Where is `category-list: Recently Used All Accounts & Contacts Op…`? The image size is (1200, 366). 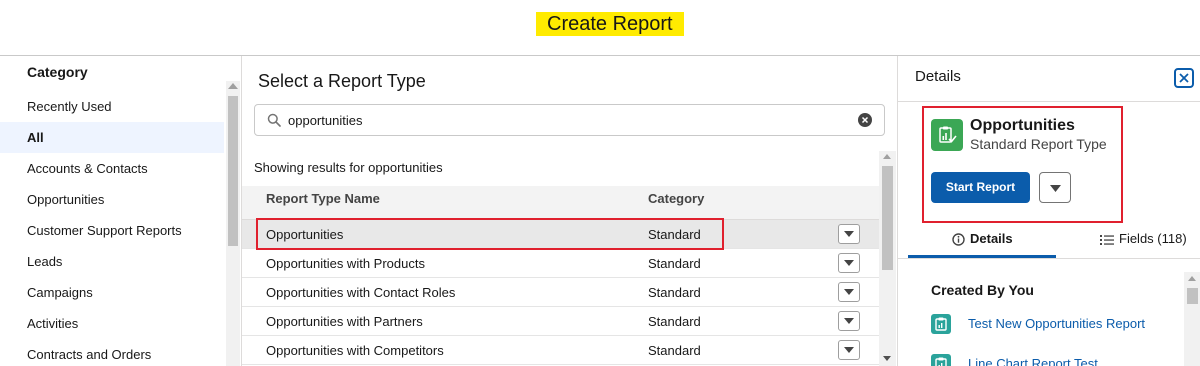
category-list: Recently Used All Accounts & Contacts Op… is located at coordinates (112, 228).